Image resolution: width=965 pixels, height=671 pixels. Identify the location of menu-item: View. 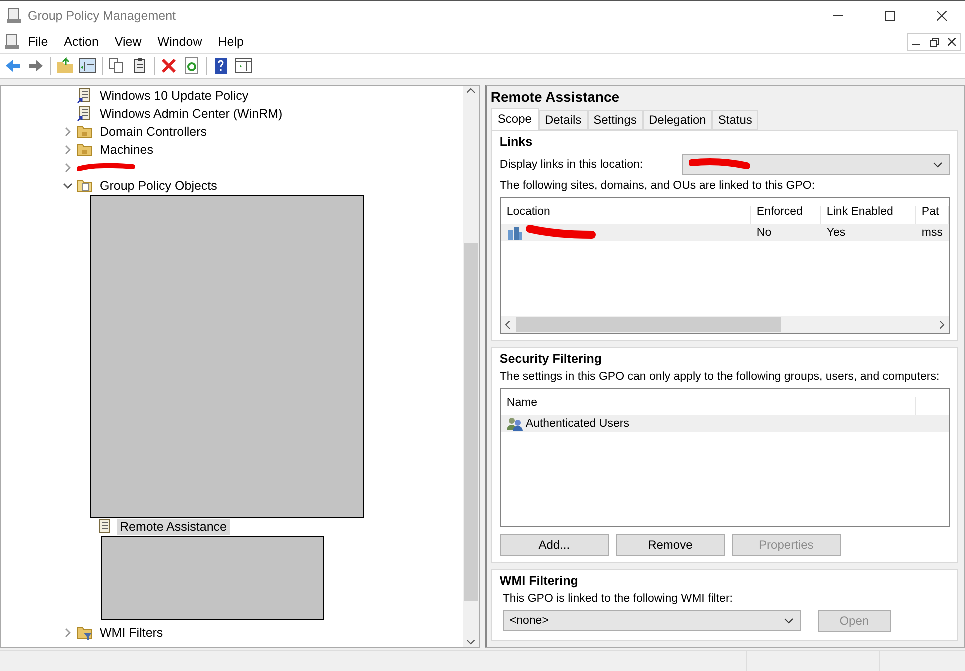
(128, 42).